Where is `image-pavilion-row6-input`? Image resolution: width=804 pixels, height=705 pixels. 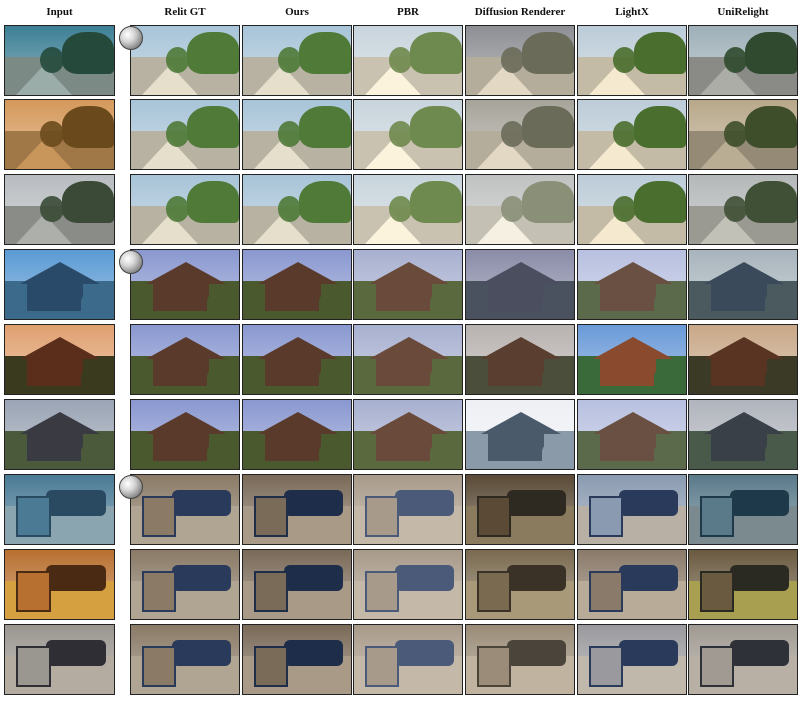 image-pavilion-row6-input is located at coordinates (59, 434).